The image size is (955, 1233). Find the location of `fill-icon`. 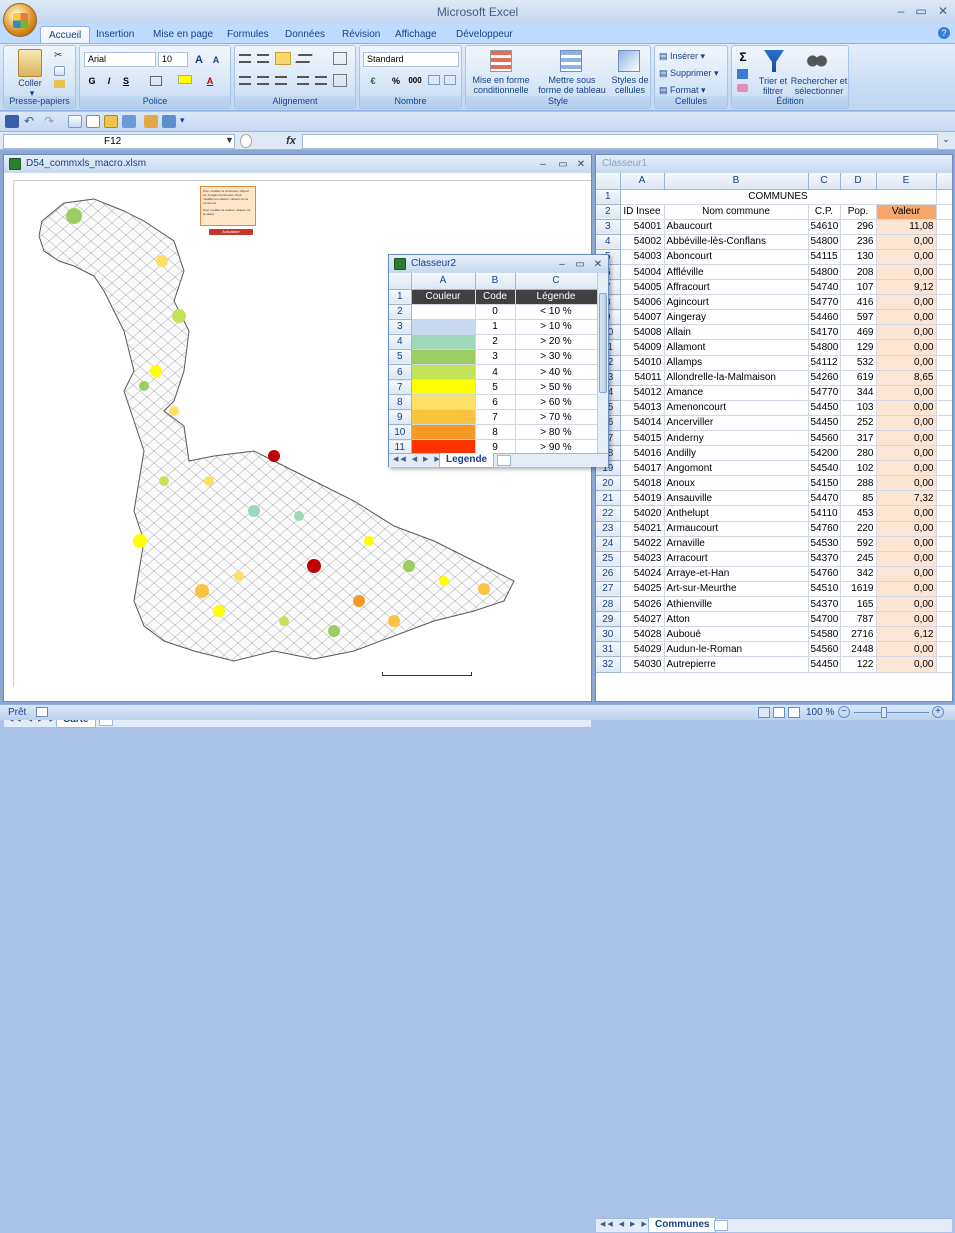

fill-icon is located at coordinates (742, 74).